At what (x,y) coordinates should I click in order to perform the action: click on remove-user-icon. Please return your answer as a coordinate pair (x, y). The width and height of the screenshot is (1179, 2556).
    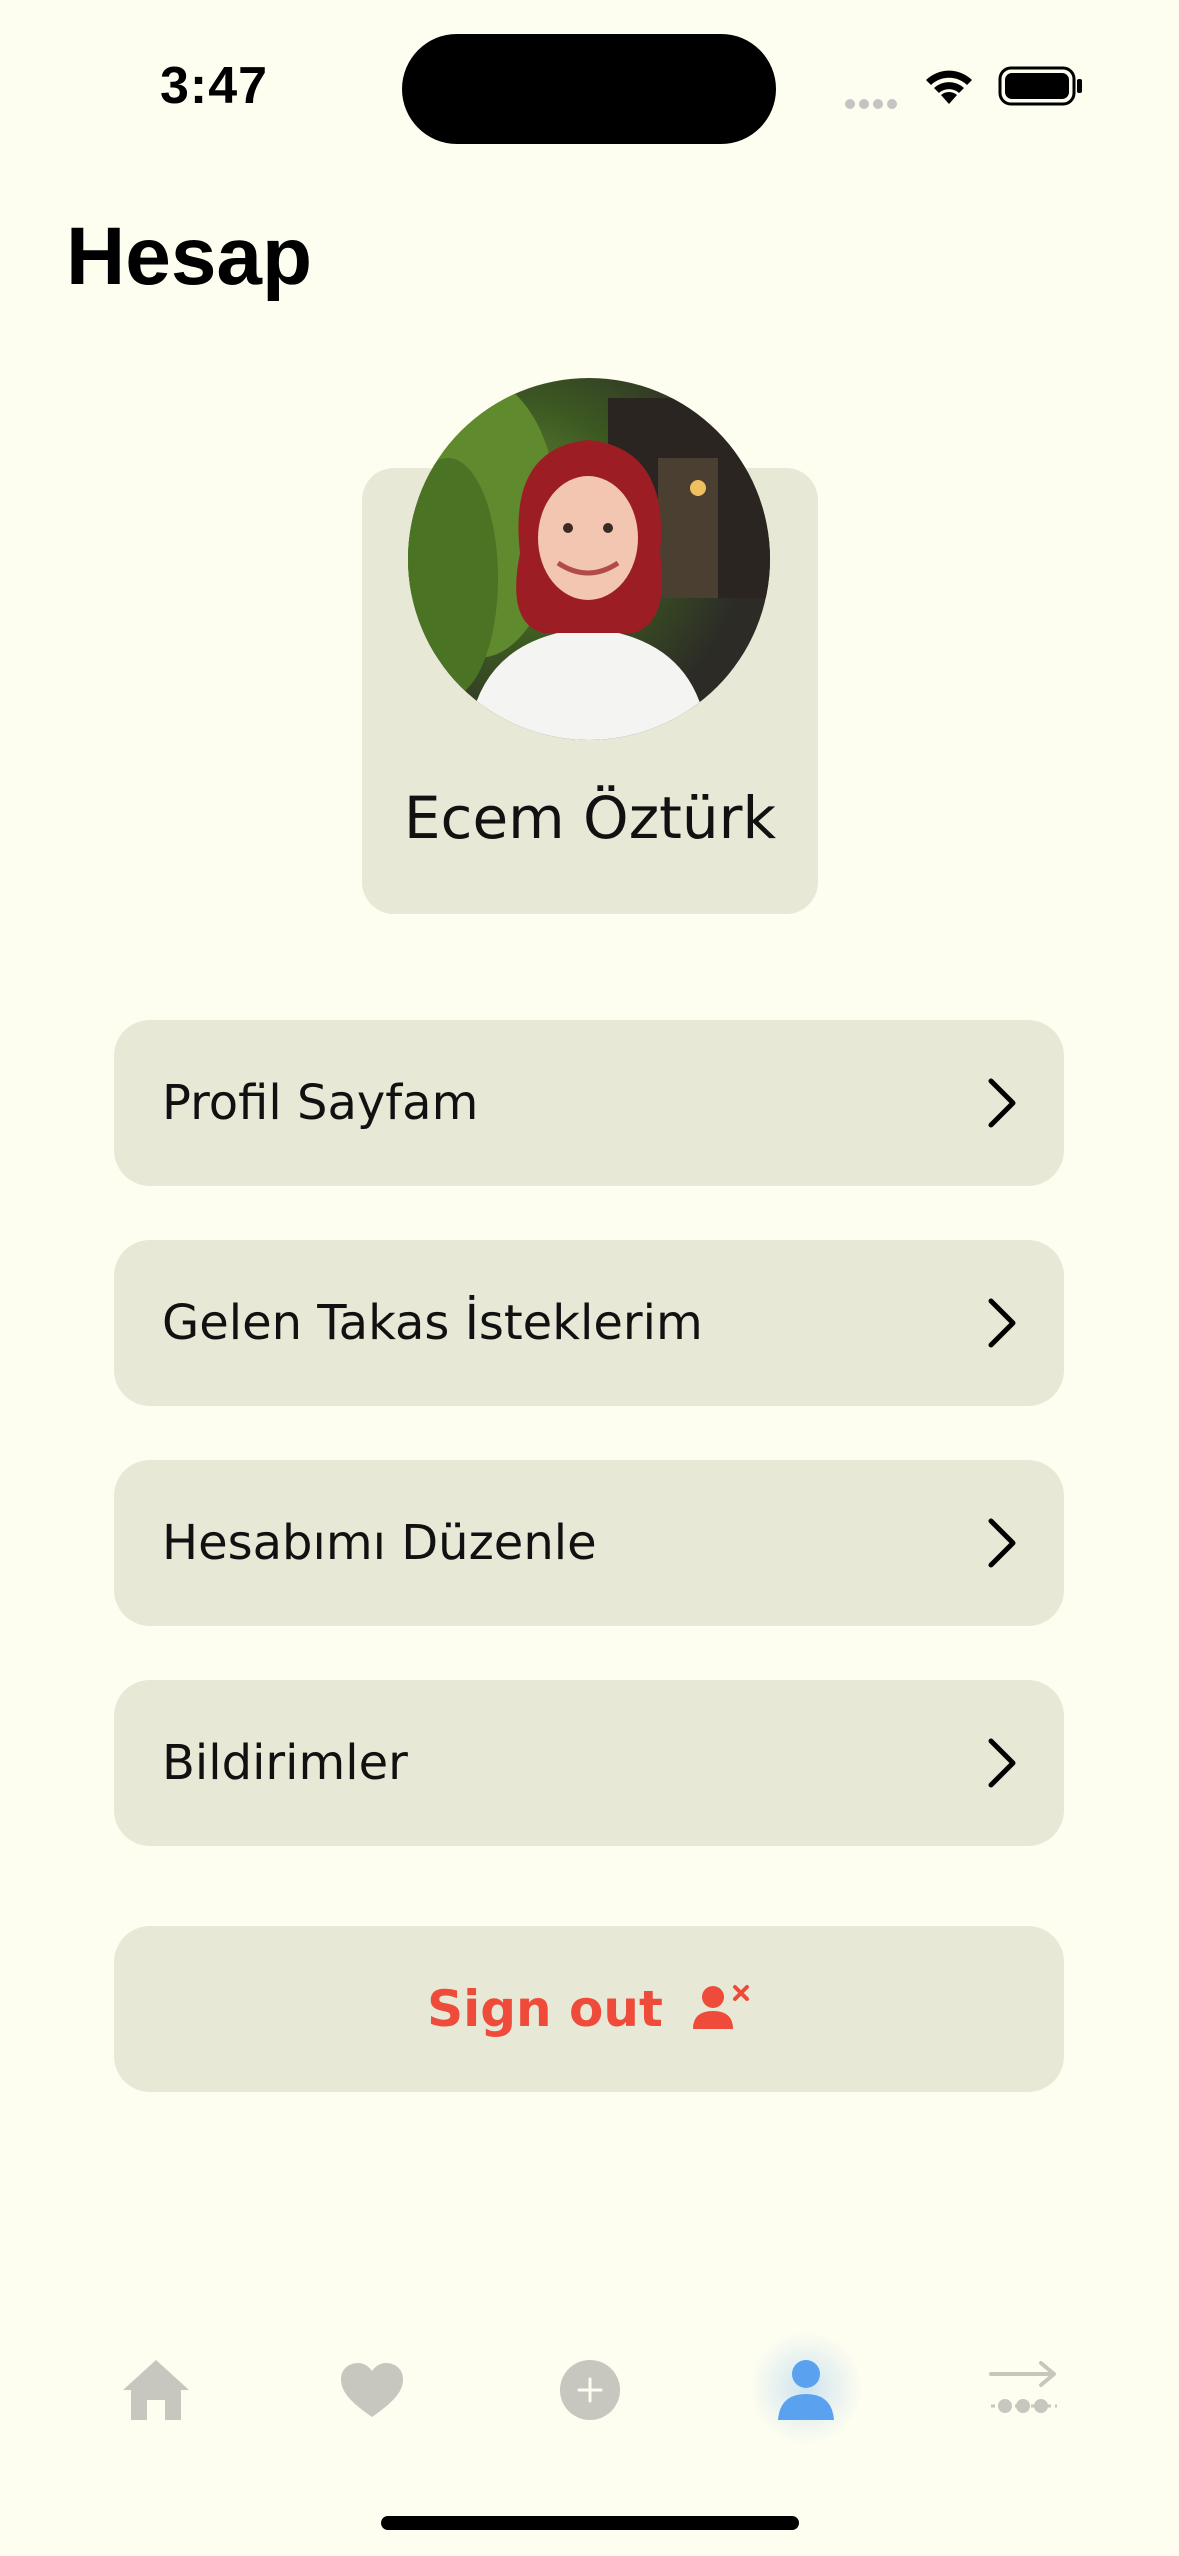
    Looking at the image, I should click on (721, 2009).